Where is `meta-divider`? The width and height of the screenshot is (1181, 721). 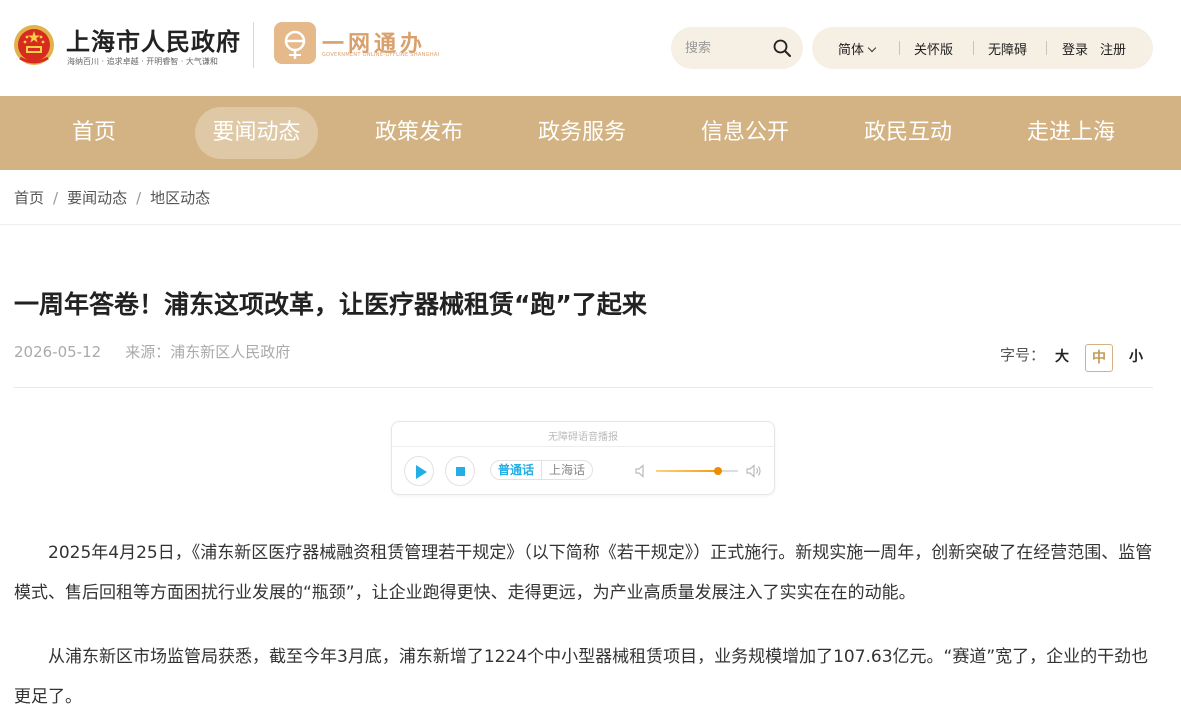 meta-divider is located at coordinates (583, 387).